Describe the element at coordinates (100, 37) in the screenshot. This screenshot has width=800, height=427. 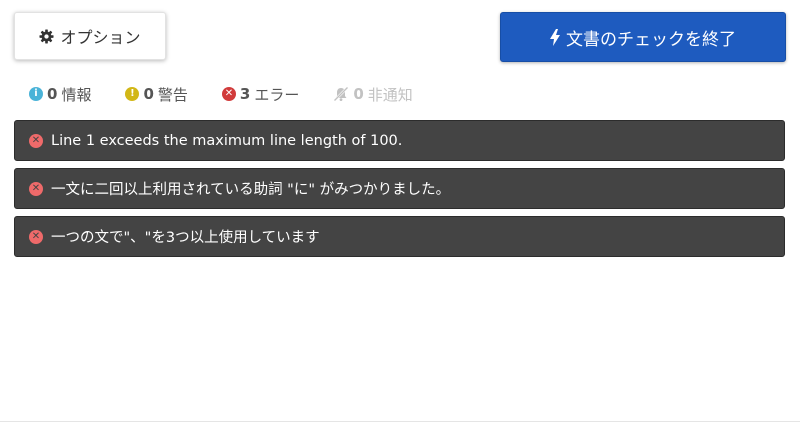
I see `options-label: オプション` at that location.